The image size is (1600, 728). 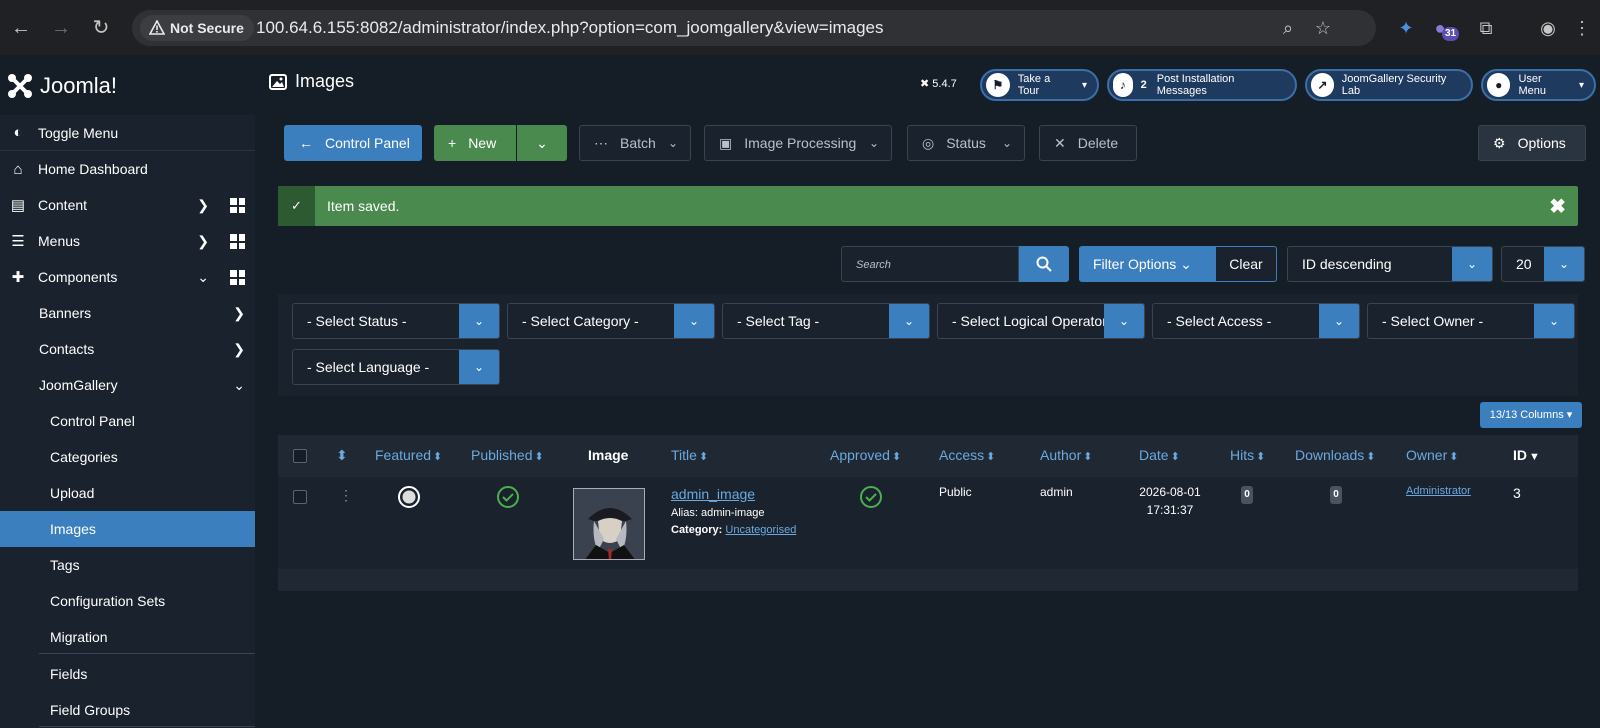 I want to click on sidebar-item-menus: ☰ Menus ❯, so click(x=127, y=241).